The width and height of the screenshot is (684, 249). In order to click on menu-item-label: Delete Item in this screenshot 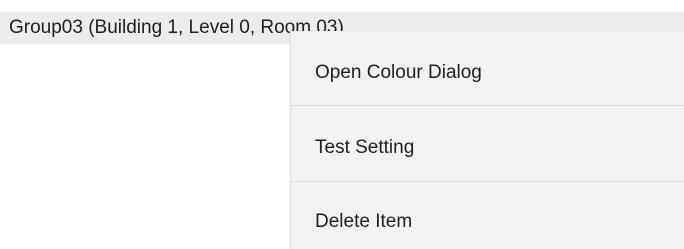, I will do `click(364, 221)`.